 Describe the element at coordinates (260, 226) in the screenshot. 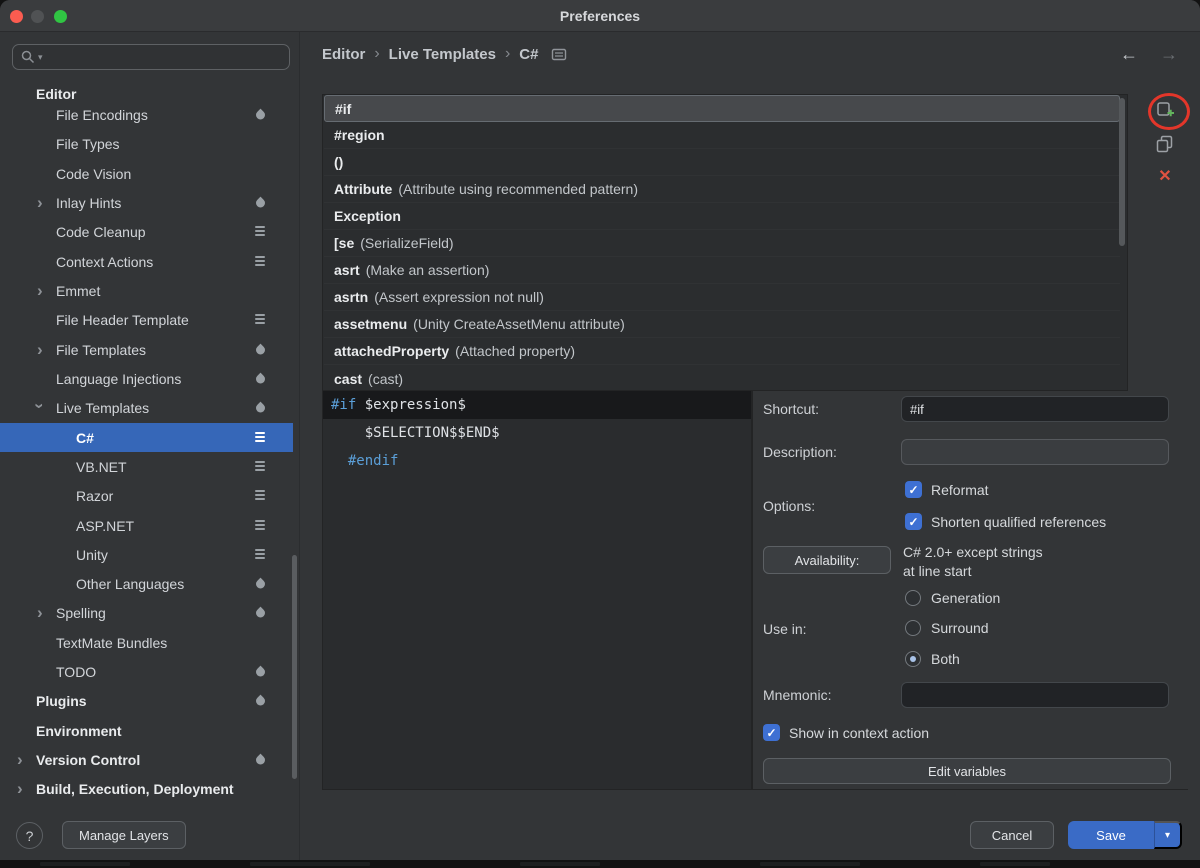

I see `layers-indicator-icon` at that location.